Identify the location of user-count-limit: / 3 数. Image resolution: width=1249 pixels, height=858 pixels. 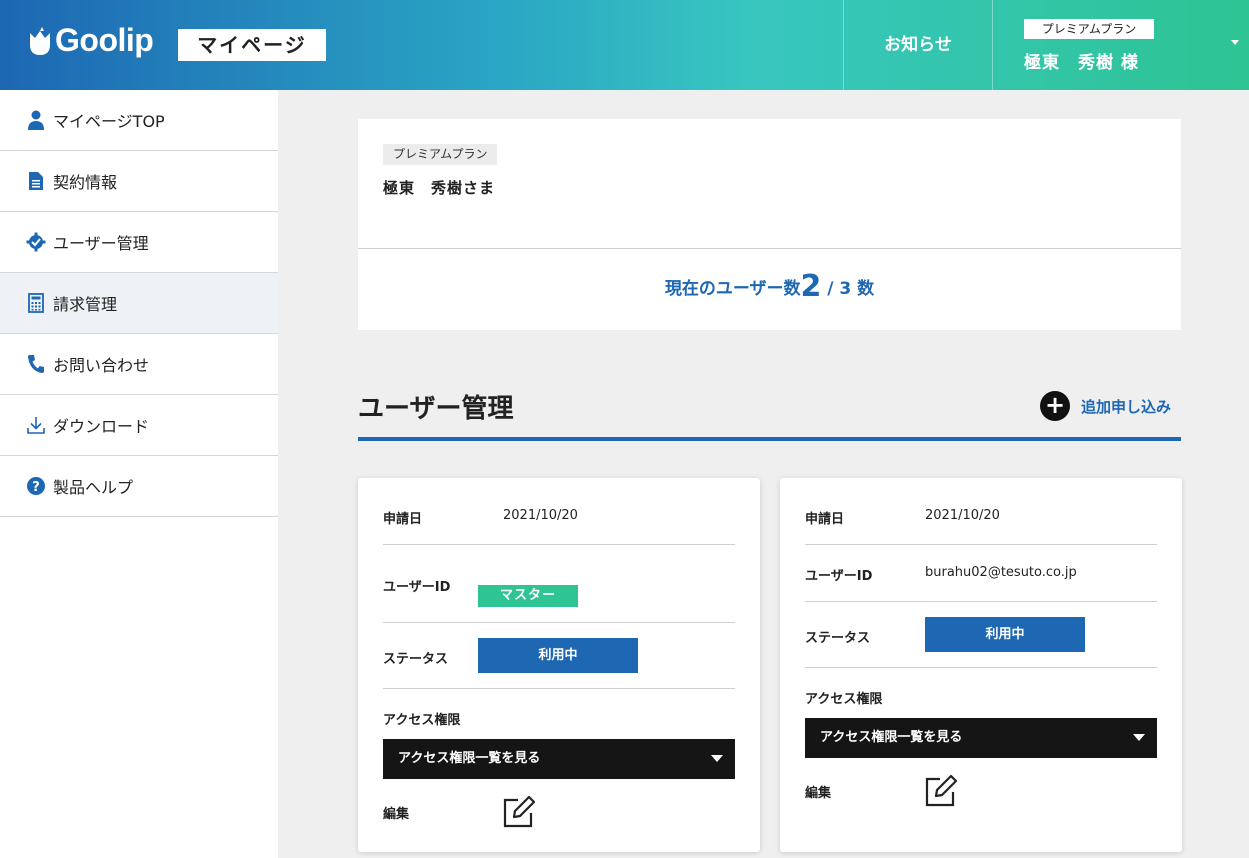
(848, 289).